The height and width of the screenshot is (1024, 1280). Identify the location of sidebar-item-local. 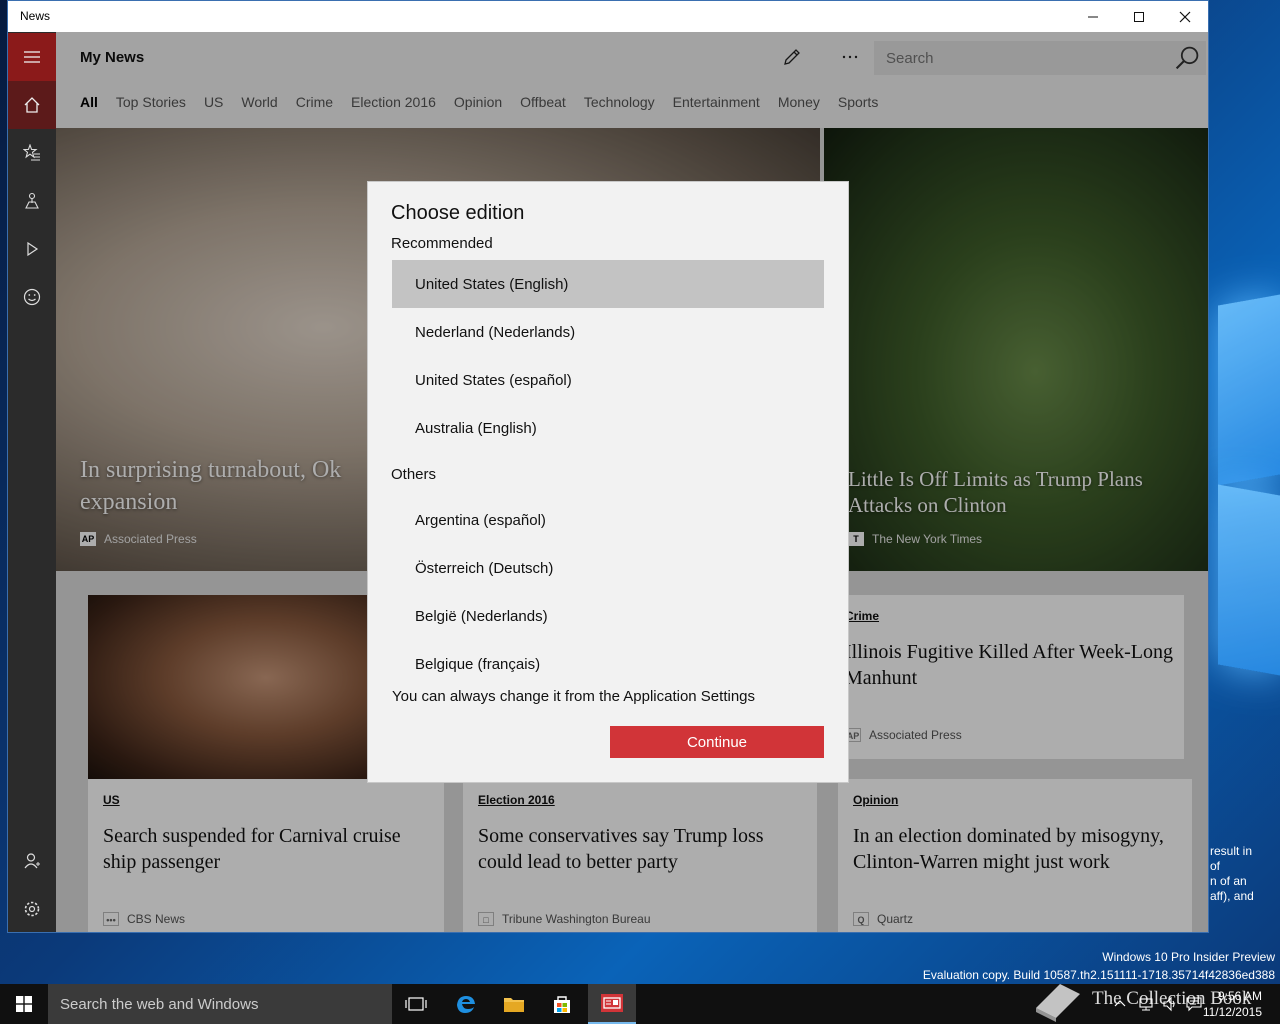
(32, 201).